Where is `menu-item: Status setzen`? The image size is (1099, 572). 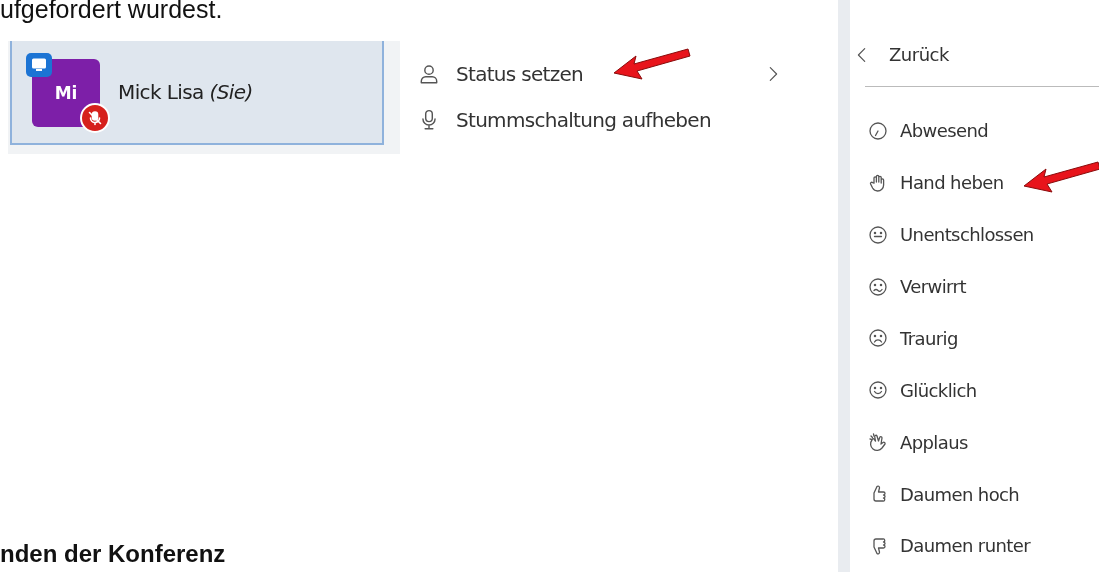 menu-item: Status setzen is located at coordinates (609, 74).